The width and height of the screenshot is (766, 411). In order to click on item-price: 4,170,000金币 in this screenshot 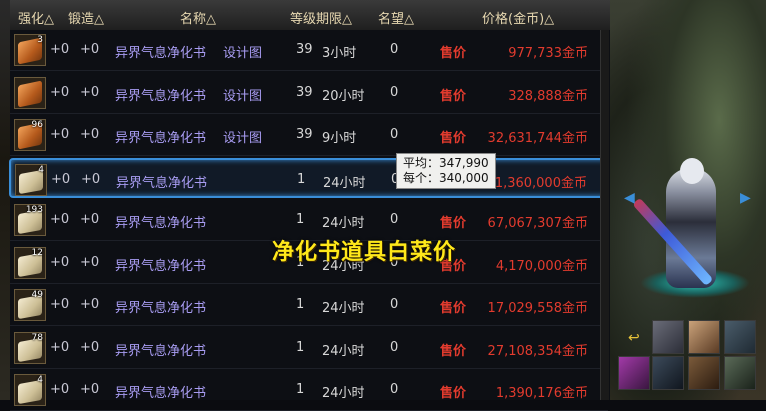, I will do `click(542, 264)`.